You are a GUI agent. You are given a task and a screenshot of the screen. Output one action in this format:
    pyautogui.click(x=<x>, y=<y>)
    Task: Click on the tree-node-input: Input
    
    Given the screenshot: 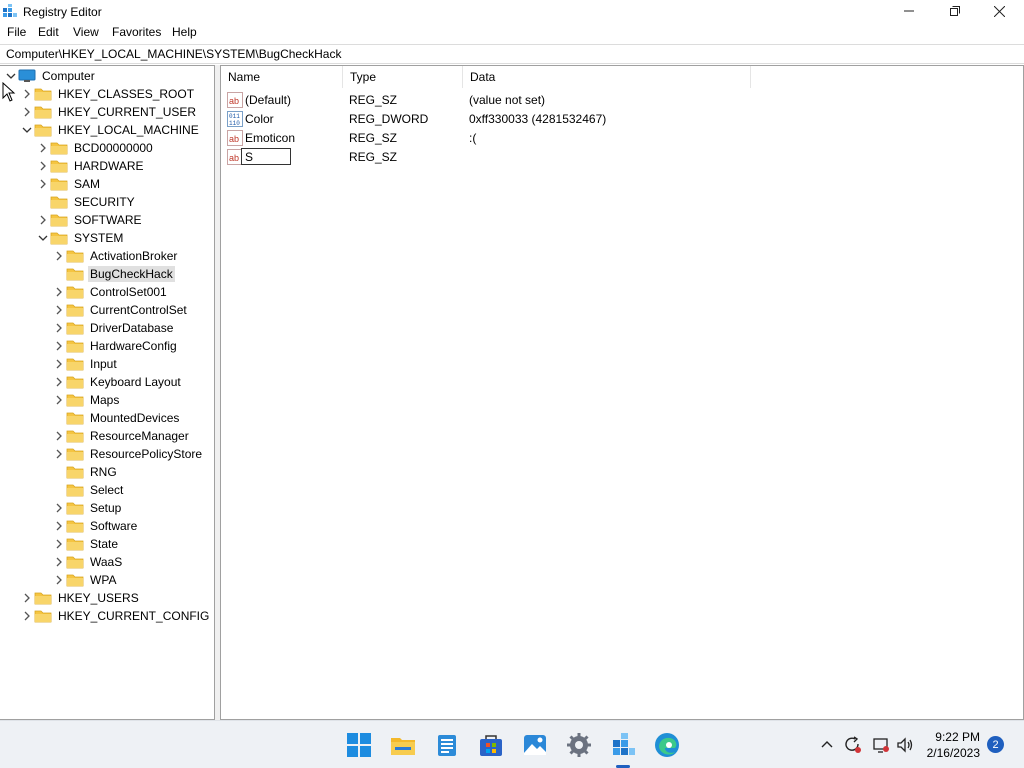 What is the action you would take?
    pyautogui.click(x=85, y=364)
    